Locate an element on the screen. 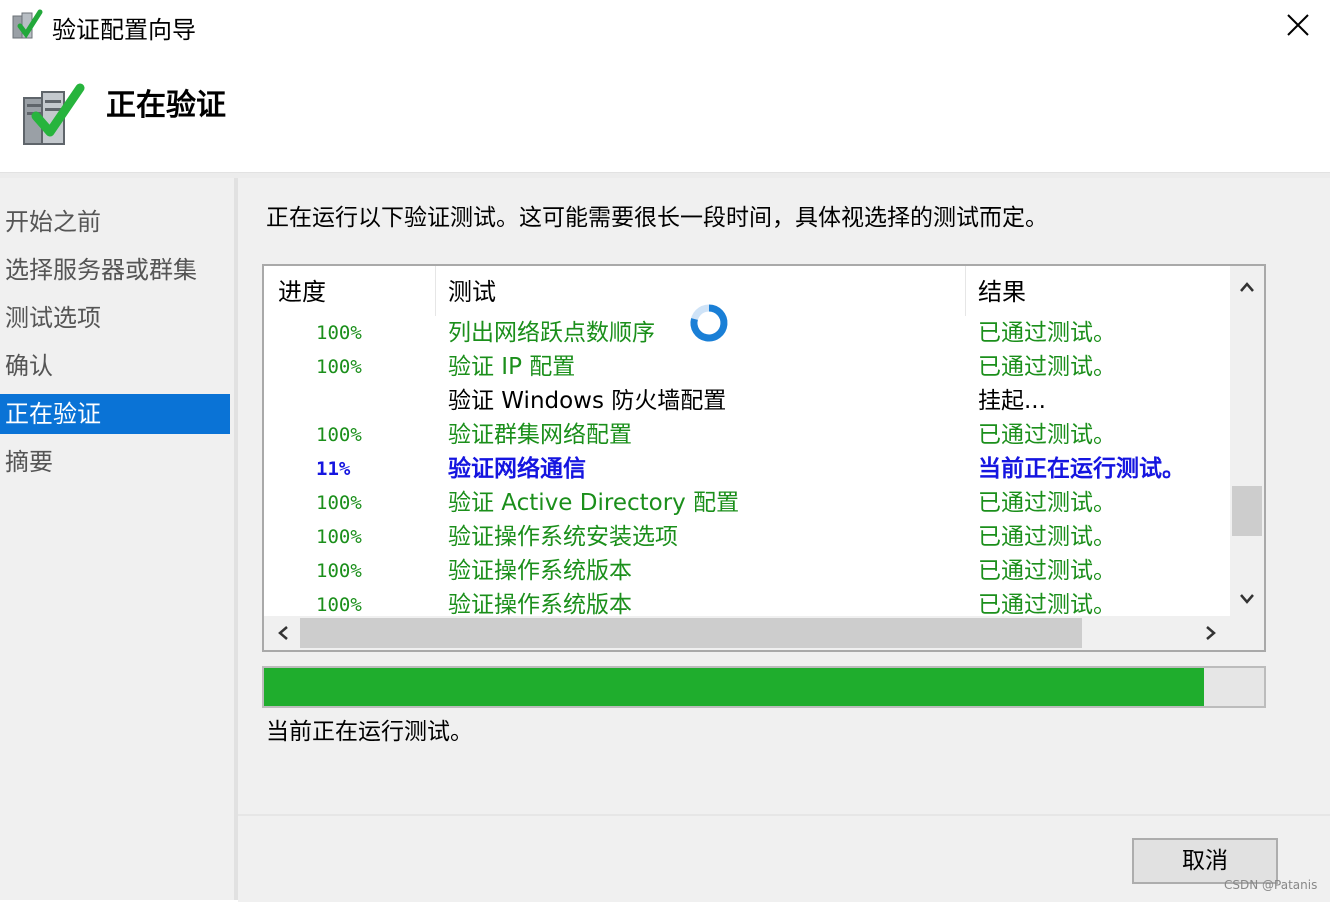 This screenshot has width=1330, height=902. column-header-result: 结果 is located at coordinates (1002, 291).